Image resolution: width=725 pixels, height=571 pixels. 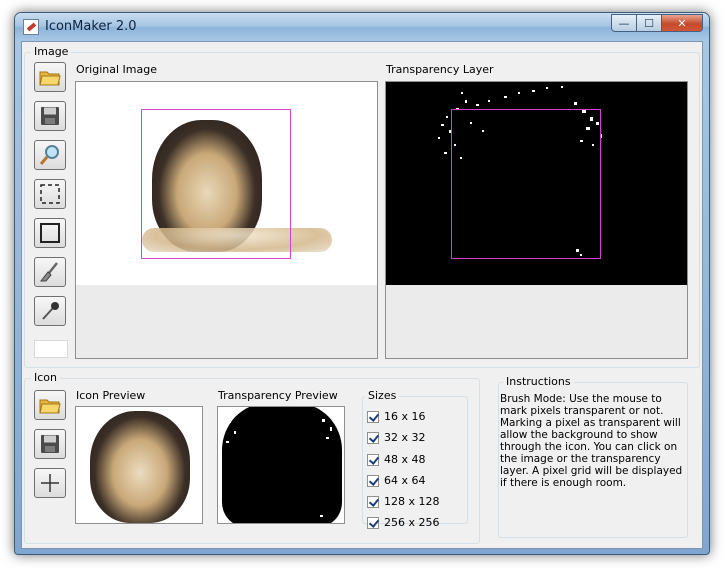 I want to click on transparency-mask-area, so click(x=536, y=183).